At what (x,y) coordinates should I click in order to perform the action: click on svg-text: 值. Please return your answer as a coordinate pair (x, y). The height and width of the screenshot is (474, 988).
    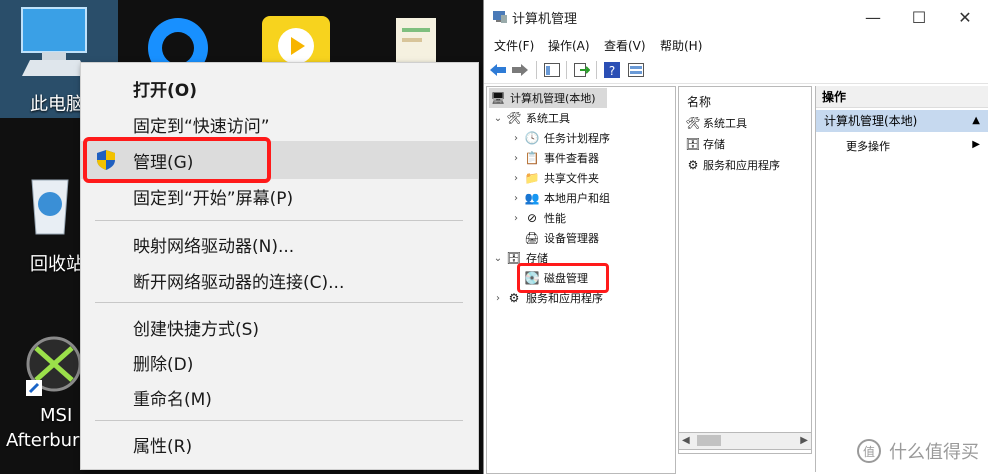
    Looking at the image, I should click on (869, 451).